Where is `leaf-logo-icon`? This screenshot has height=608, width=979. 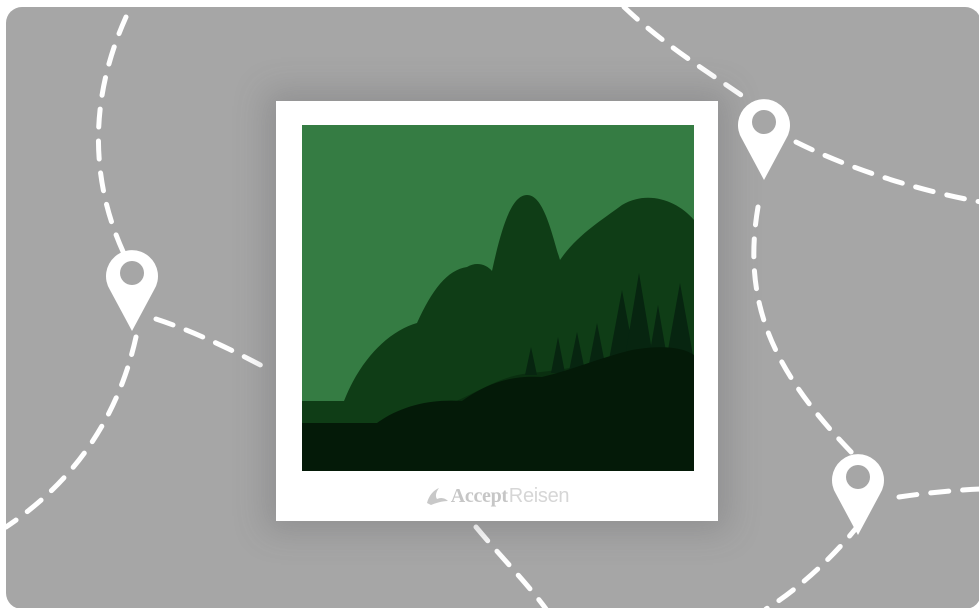
leaf-logo-icon is located at coordinates (437, 496).